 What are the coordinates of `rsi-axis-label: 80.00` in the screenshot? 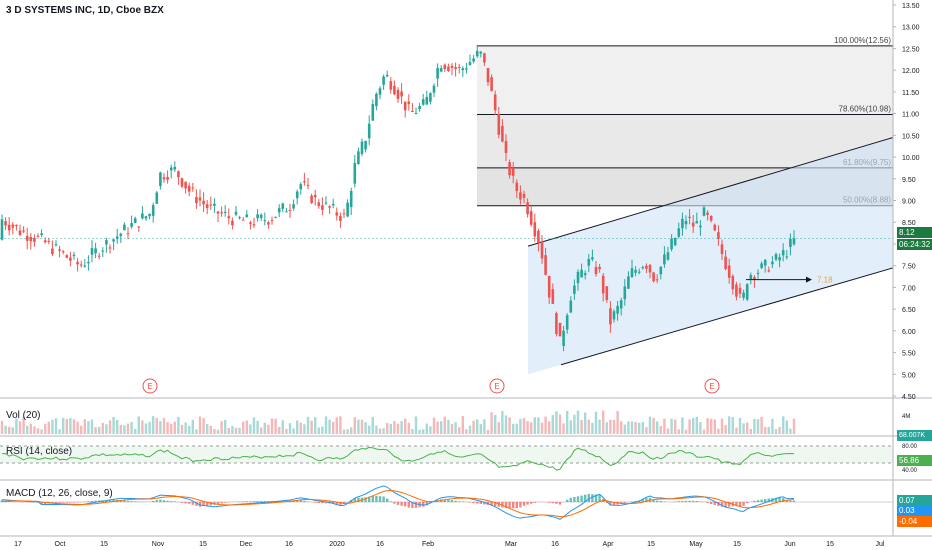 It's located at (910, 447).